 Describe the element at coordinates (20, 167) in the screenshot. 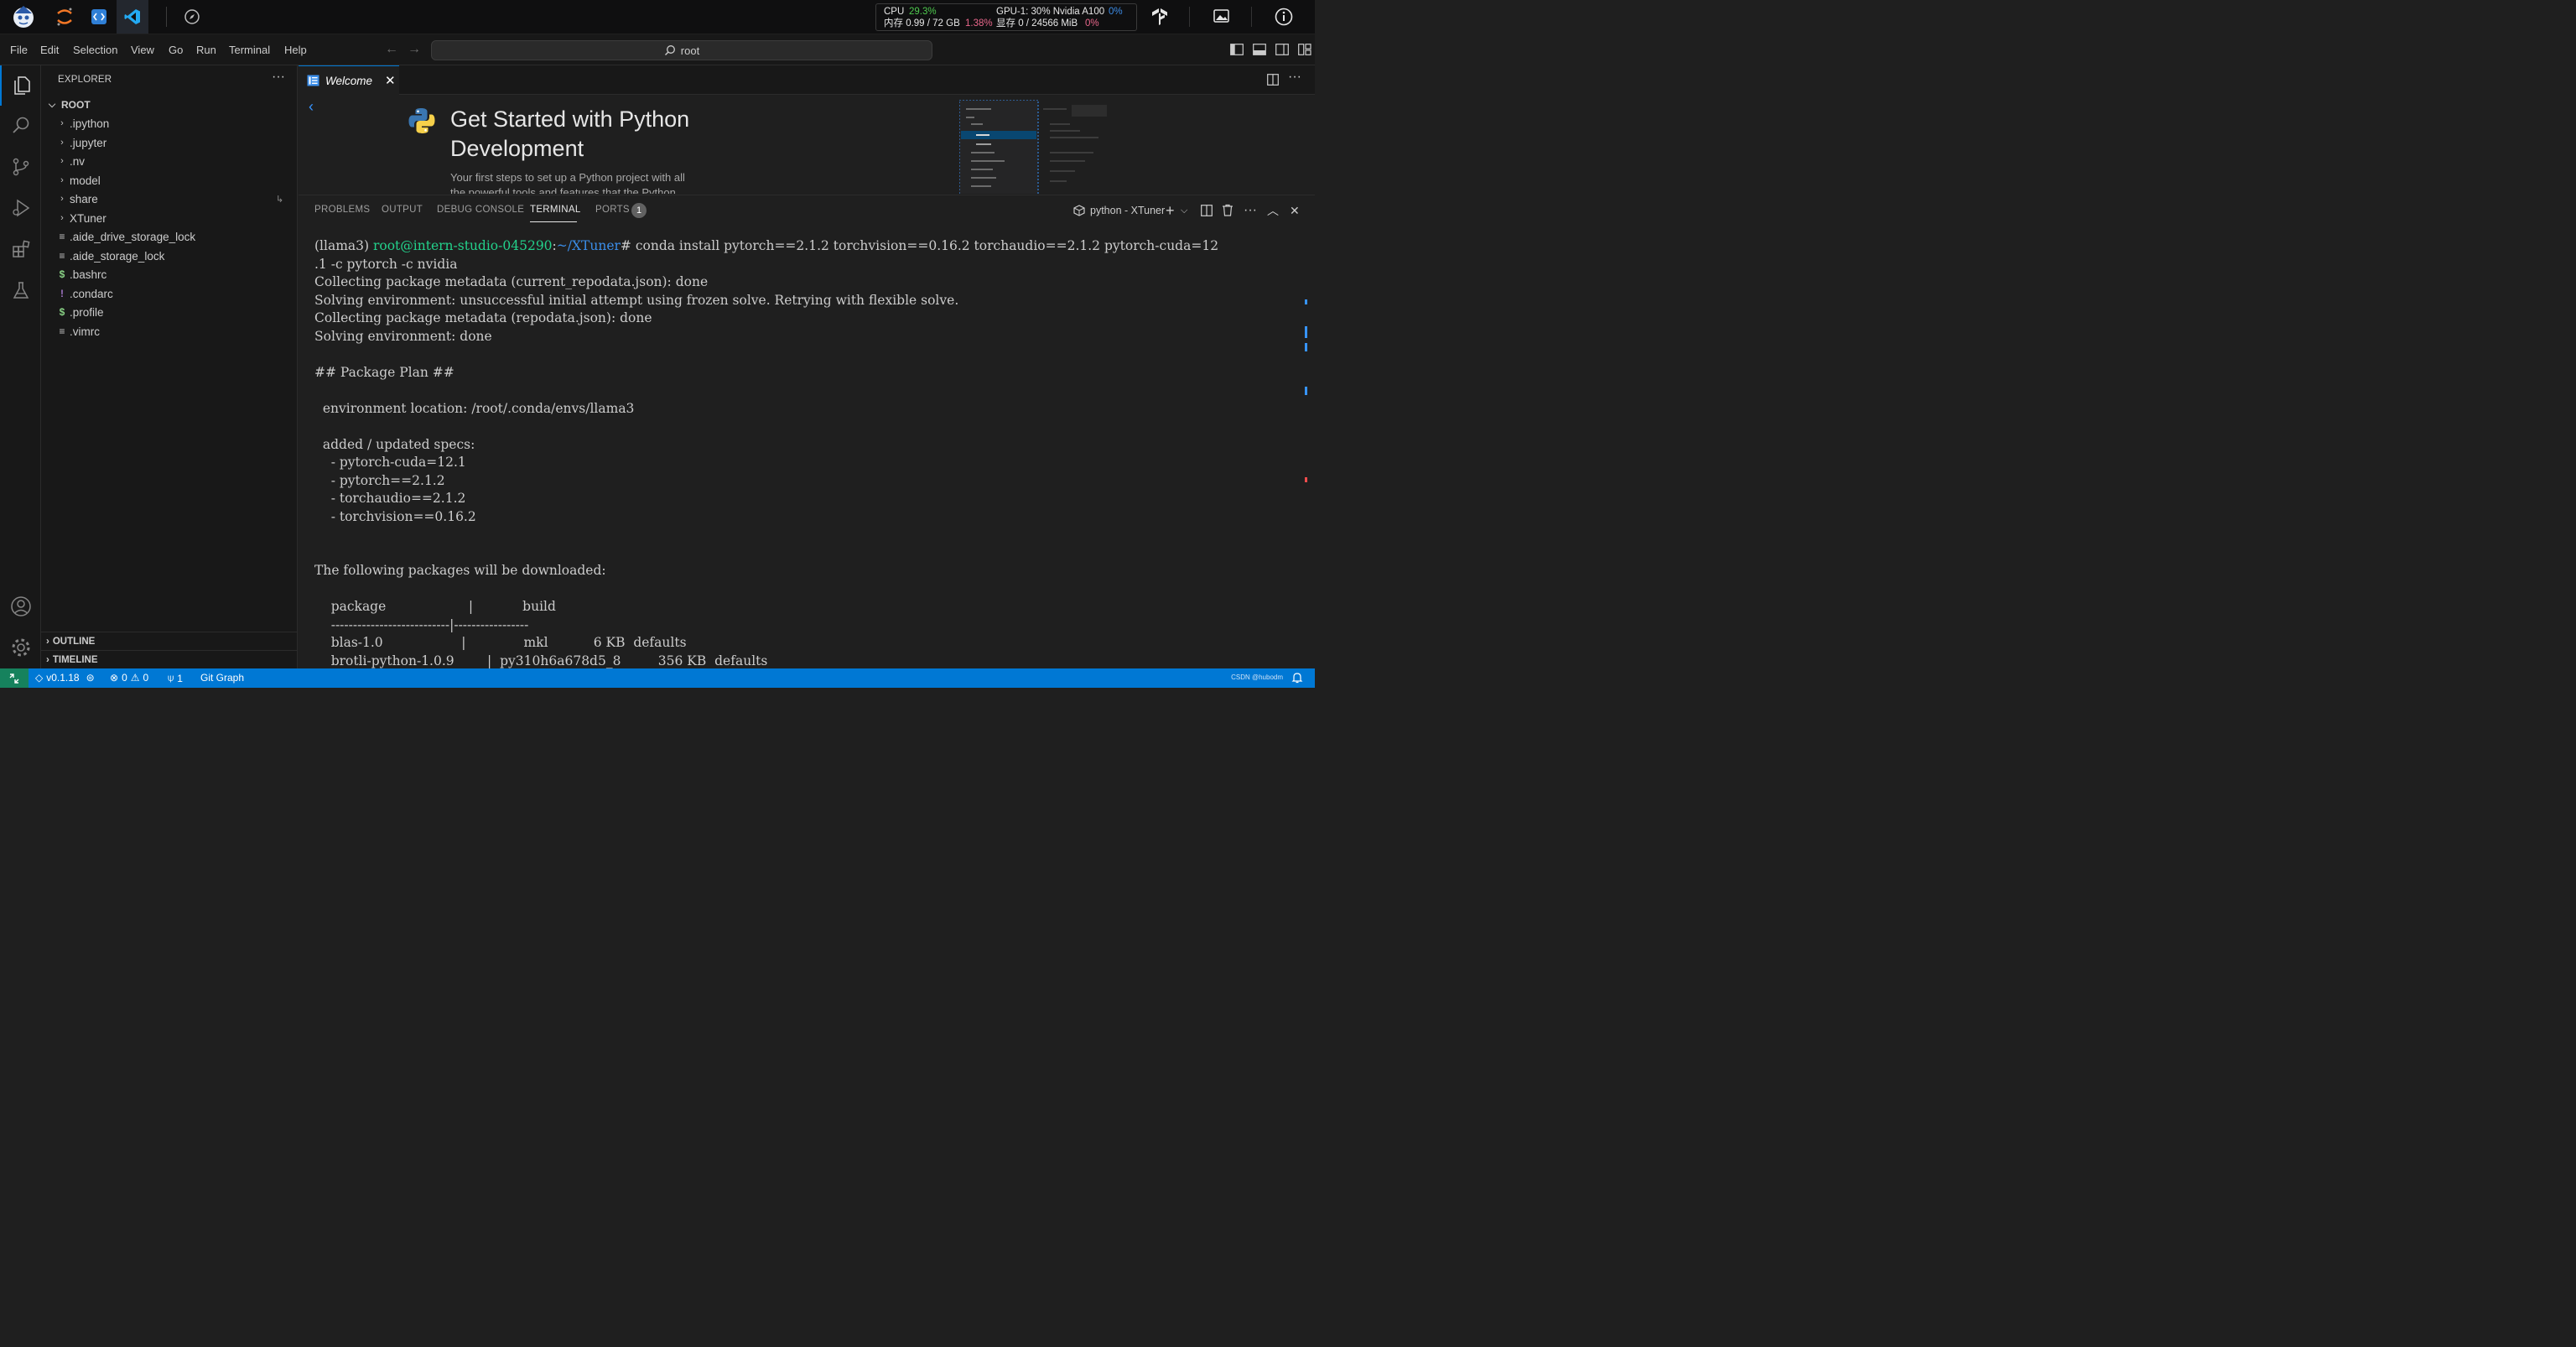

I see `source-control-icon` at that location.